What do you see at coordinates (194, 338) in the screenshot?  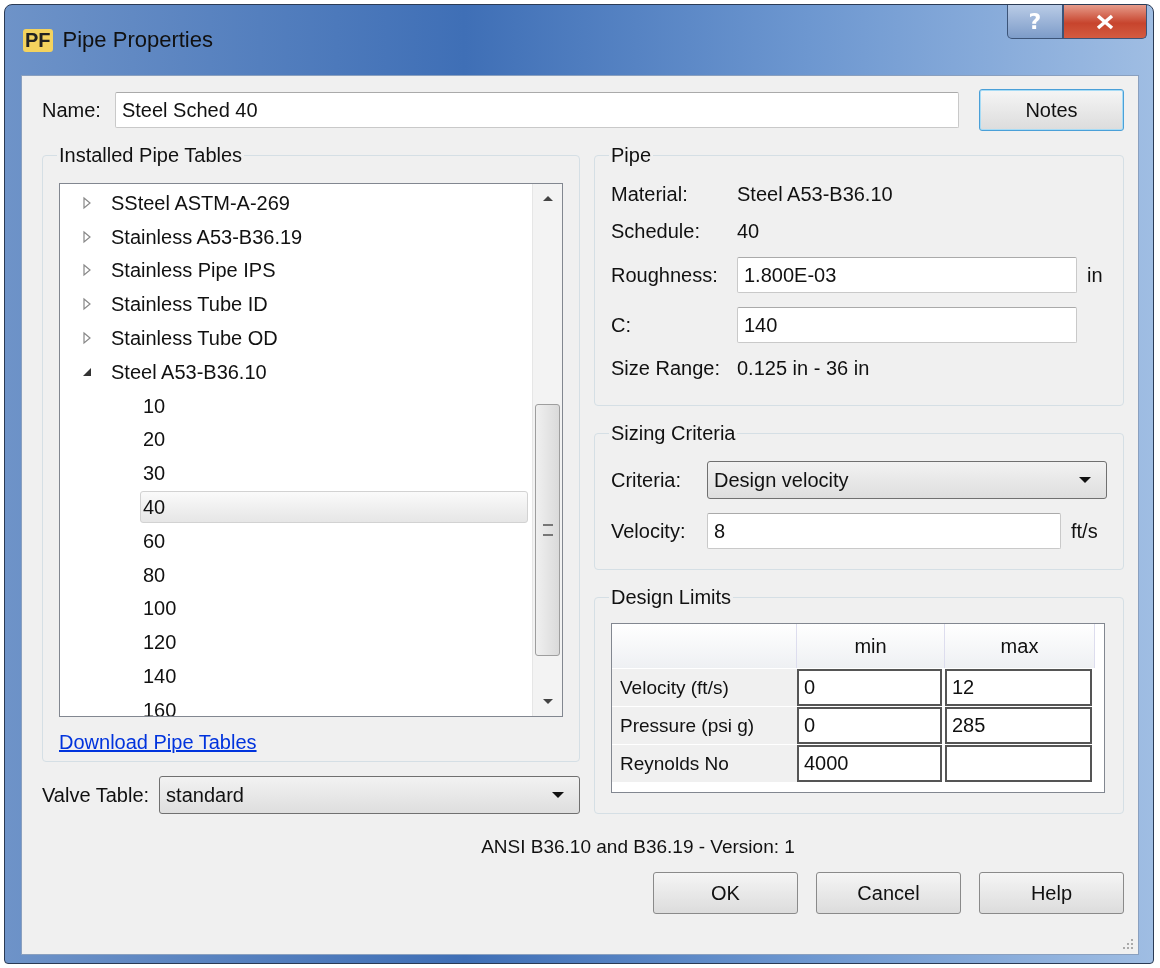 I see `tree-item: Stainless Tube OD` at bounding box center [194, 338].